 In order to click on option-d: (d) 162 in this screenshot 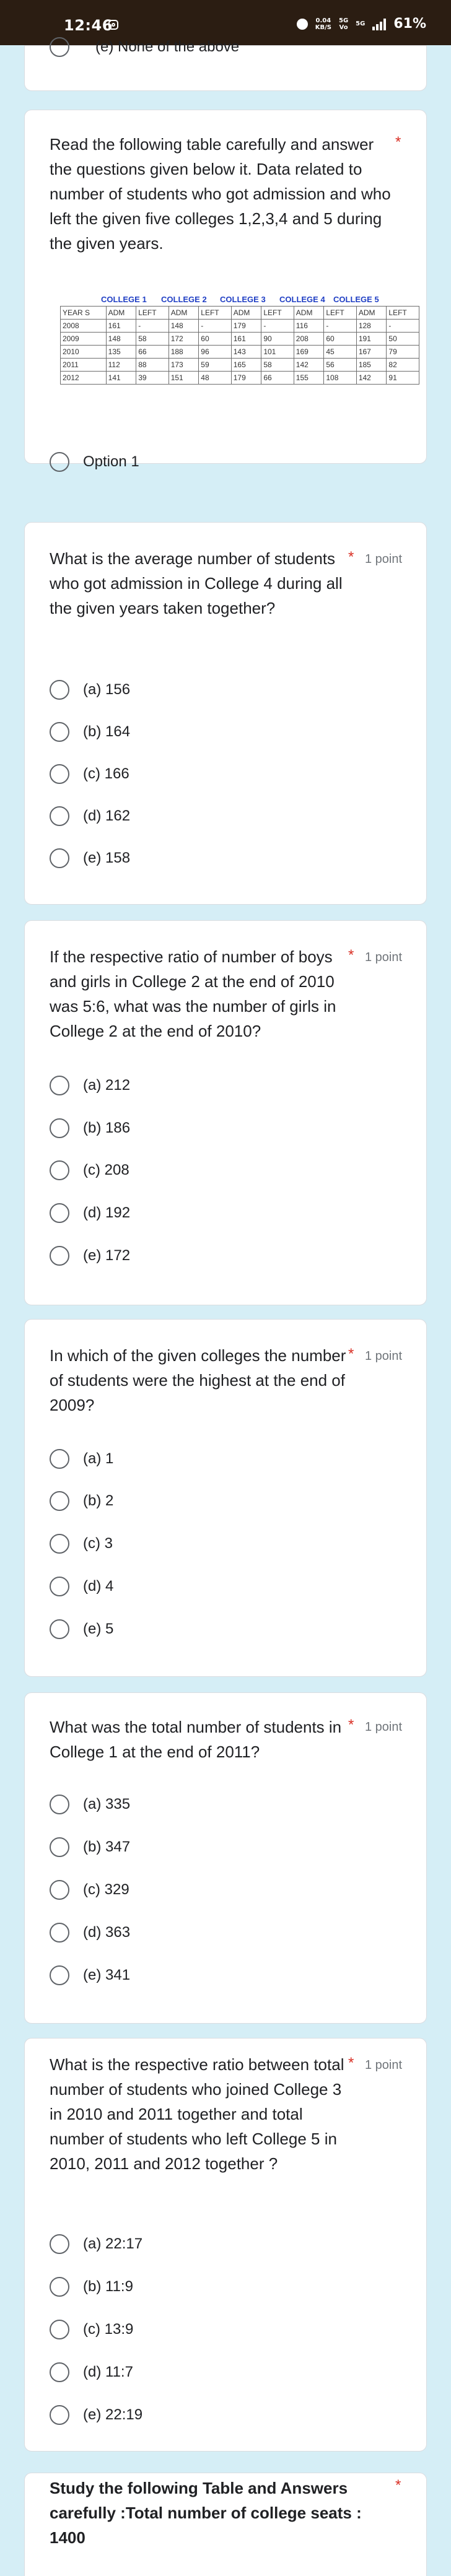, I will do `click(90, 816)`.